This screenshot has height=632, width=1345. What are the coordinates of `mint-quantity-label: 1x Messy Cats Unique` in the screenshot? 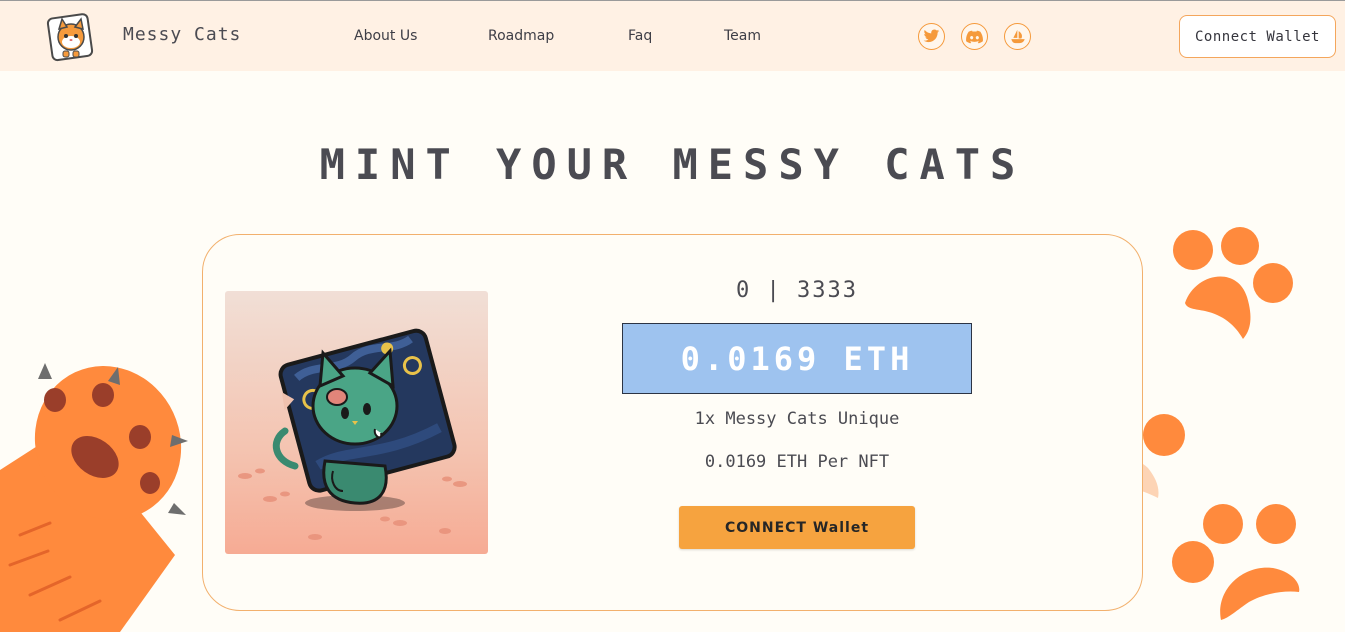 It's located at (797, 419).